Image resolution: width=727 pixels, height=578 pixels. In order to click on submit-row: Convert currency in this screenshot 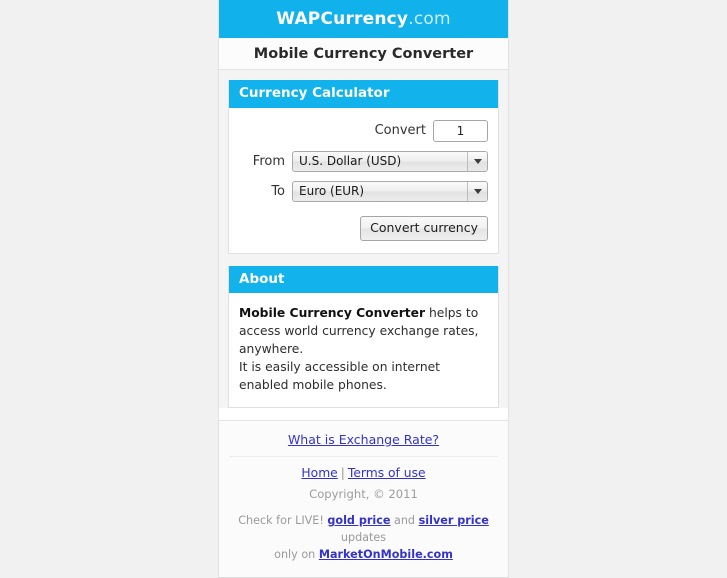, I will do `click(363, 228)`.